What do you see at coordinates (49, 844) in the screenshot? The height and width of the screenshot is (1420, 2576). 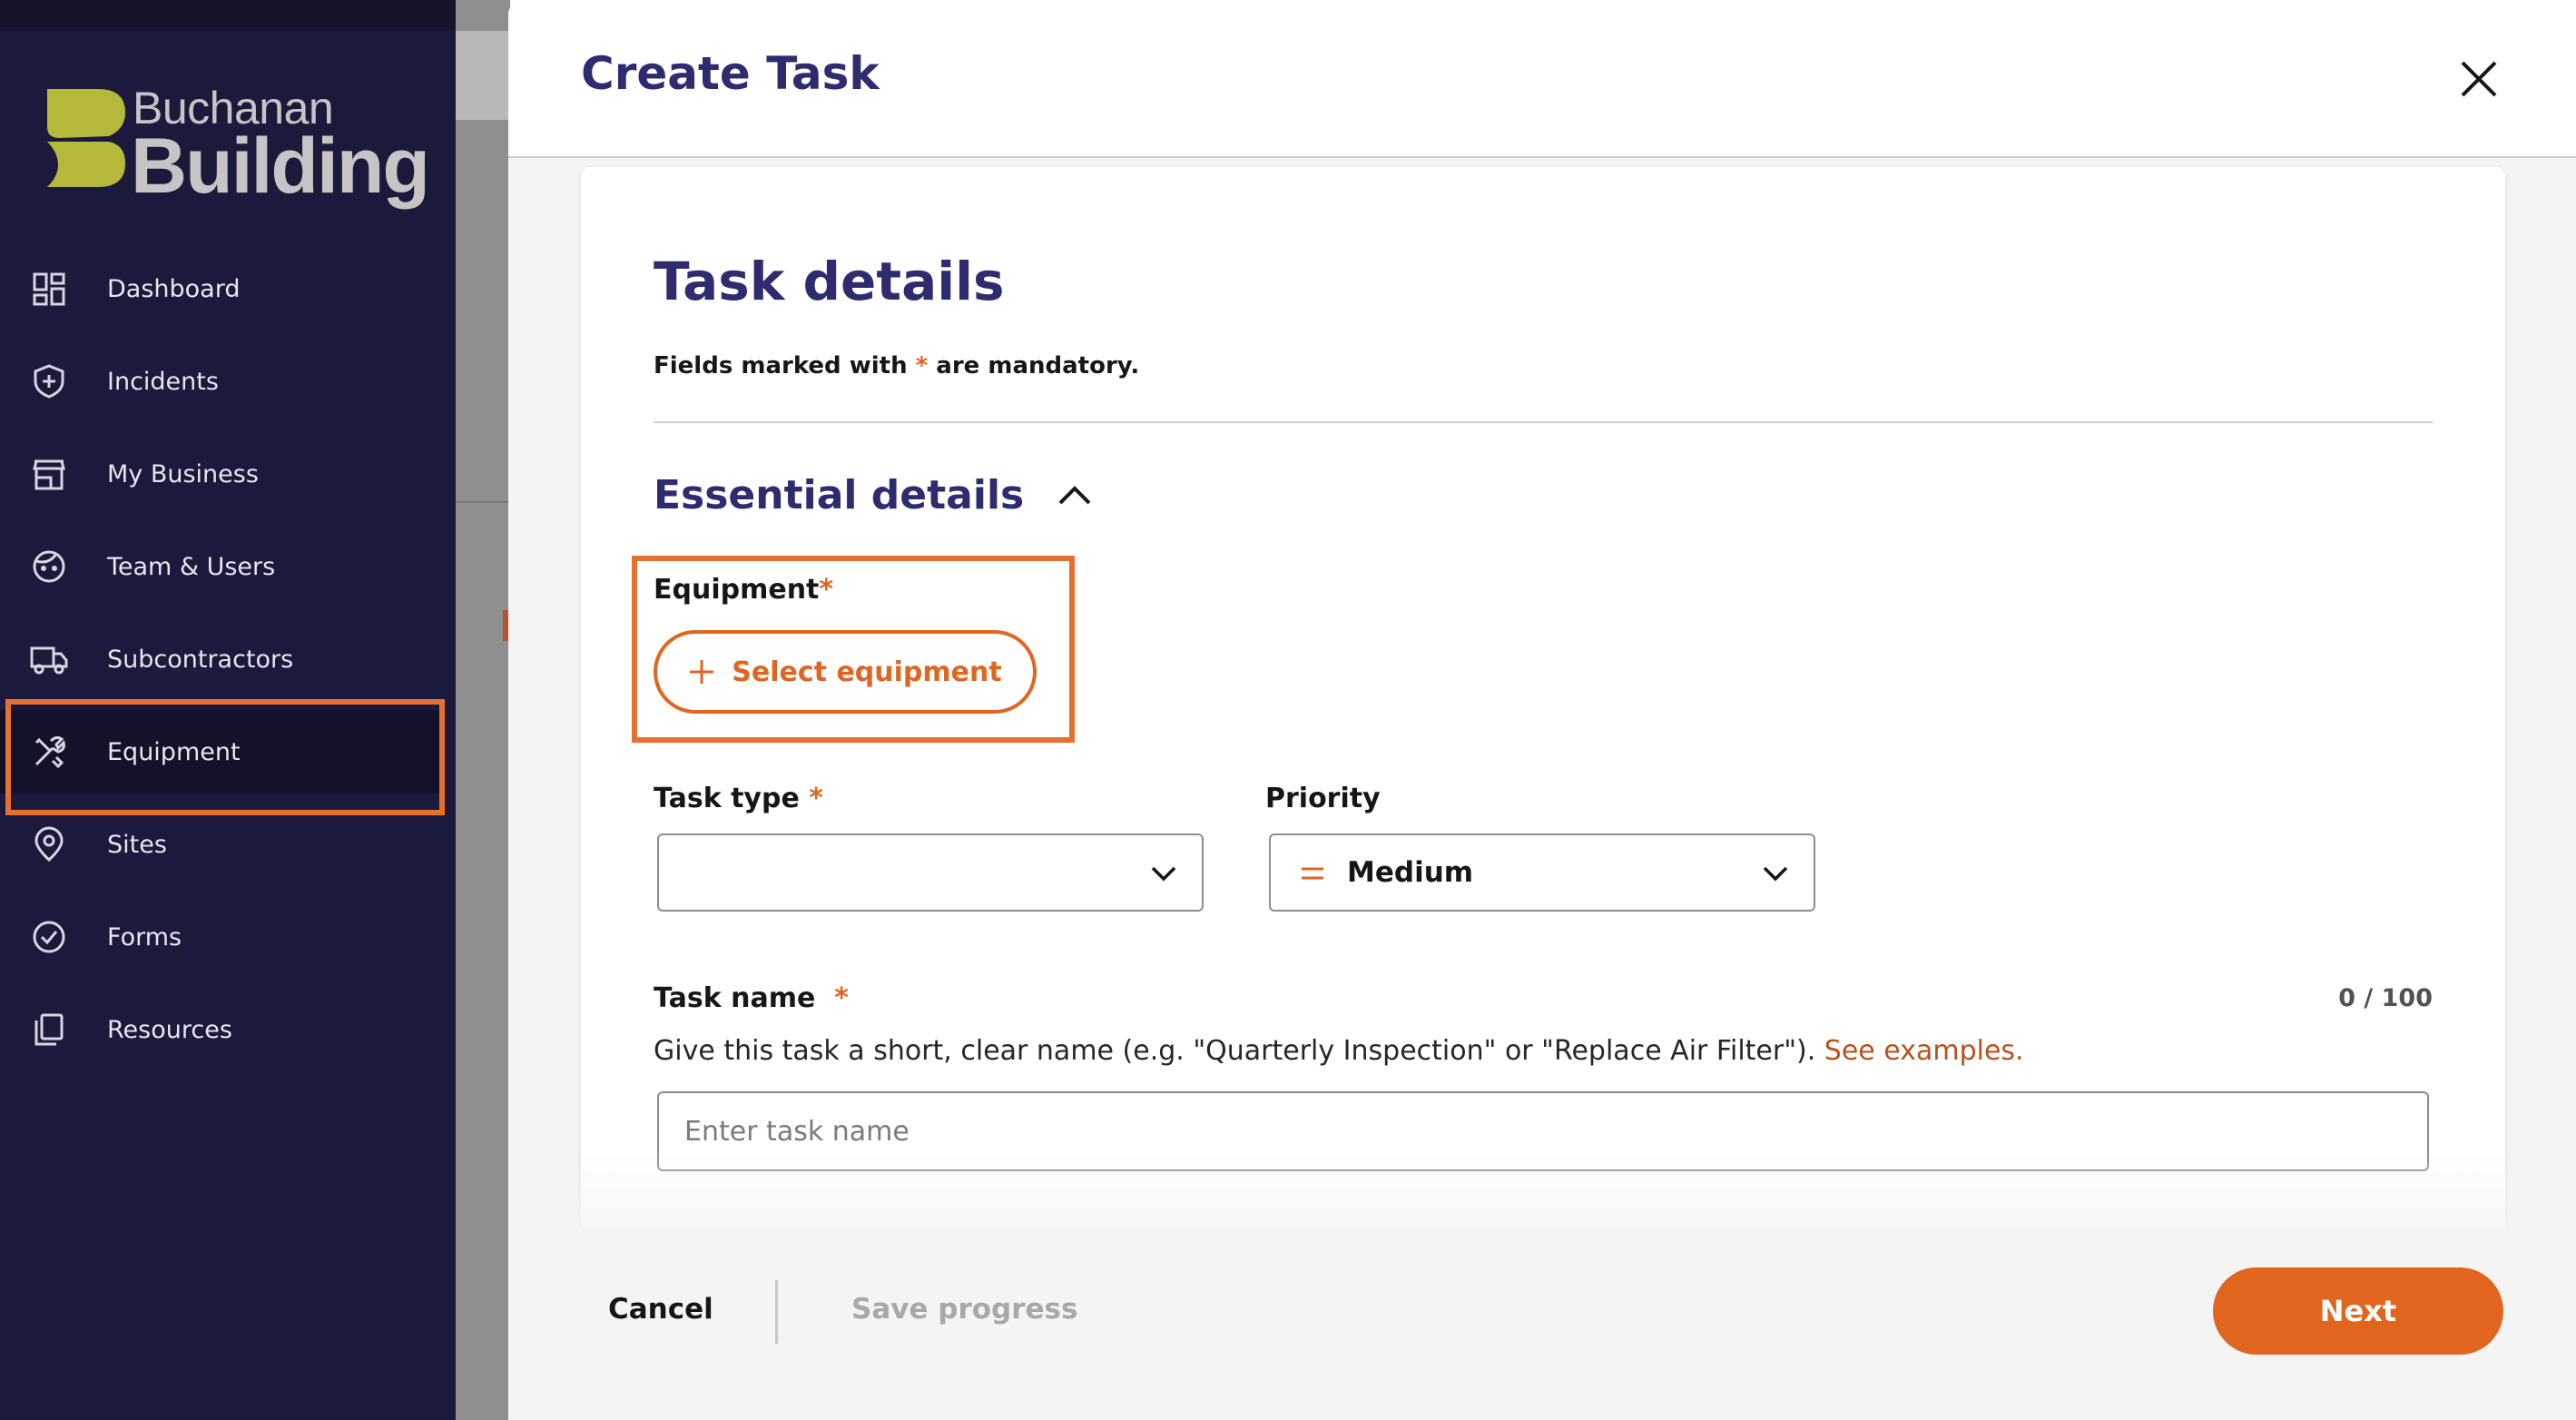 I see `location-pin-icon` at bounding box center [49, 844].